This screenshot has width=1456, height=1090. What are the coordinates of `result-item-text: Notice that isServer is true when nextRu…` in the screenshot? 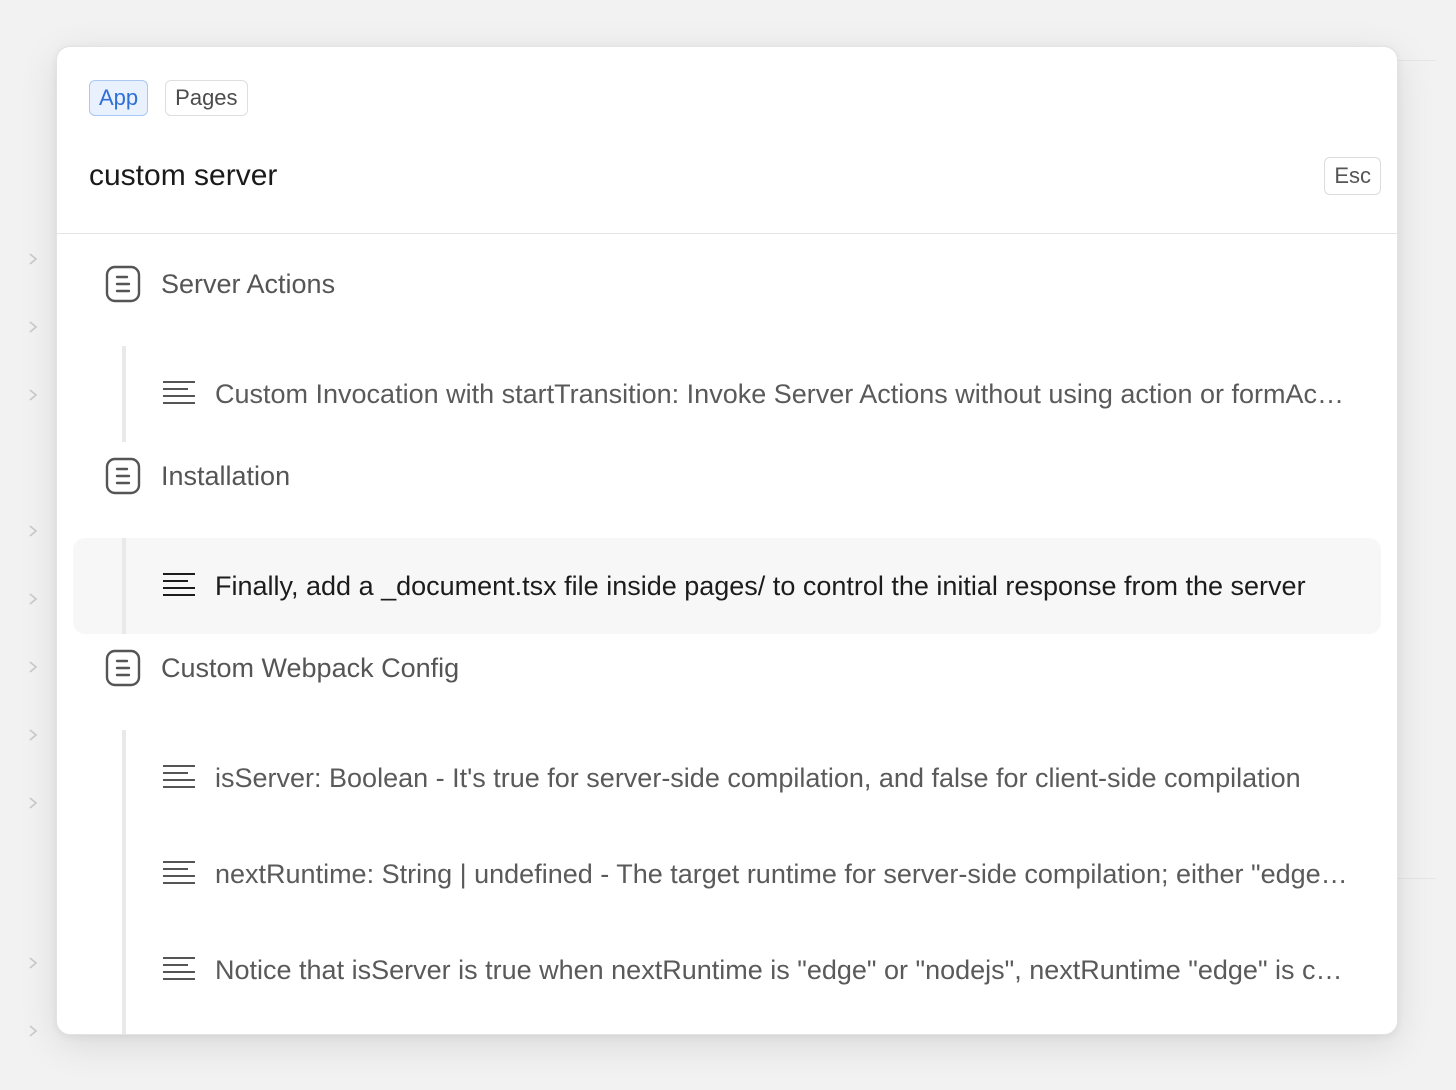 It's located at (782, 970).